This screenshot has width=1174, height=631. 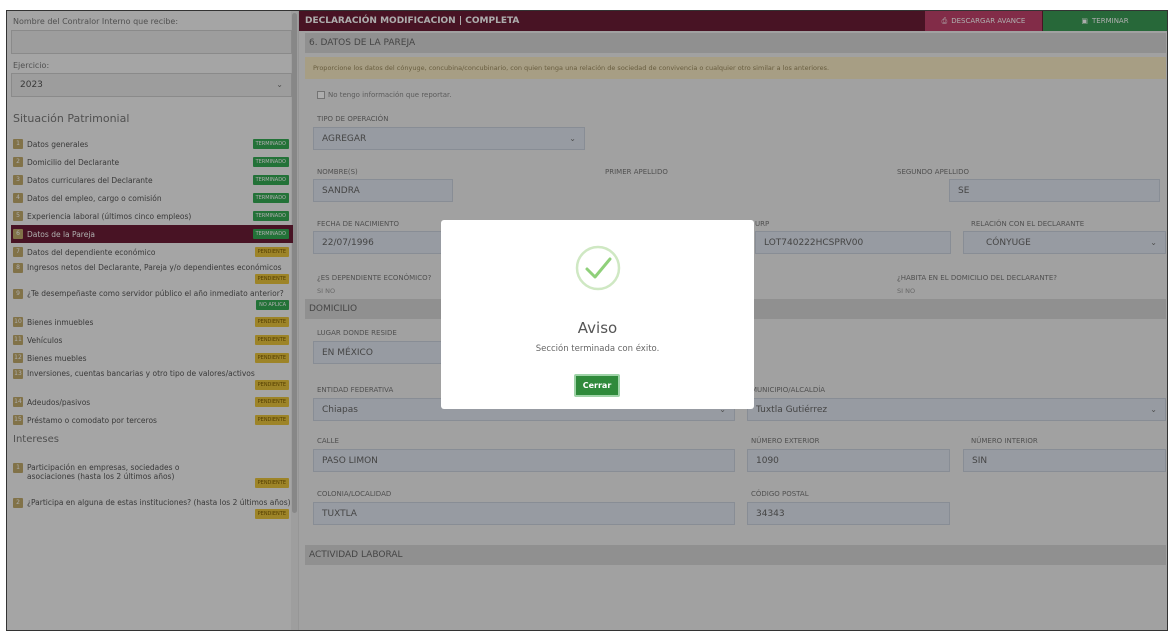 I want to click on success-check-icon, so click(x=598, y=268).